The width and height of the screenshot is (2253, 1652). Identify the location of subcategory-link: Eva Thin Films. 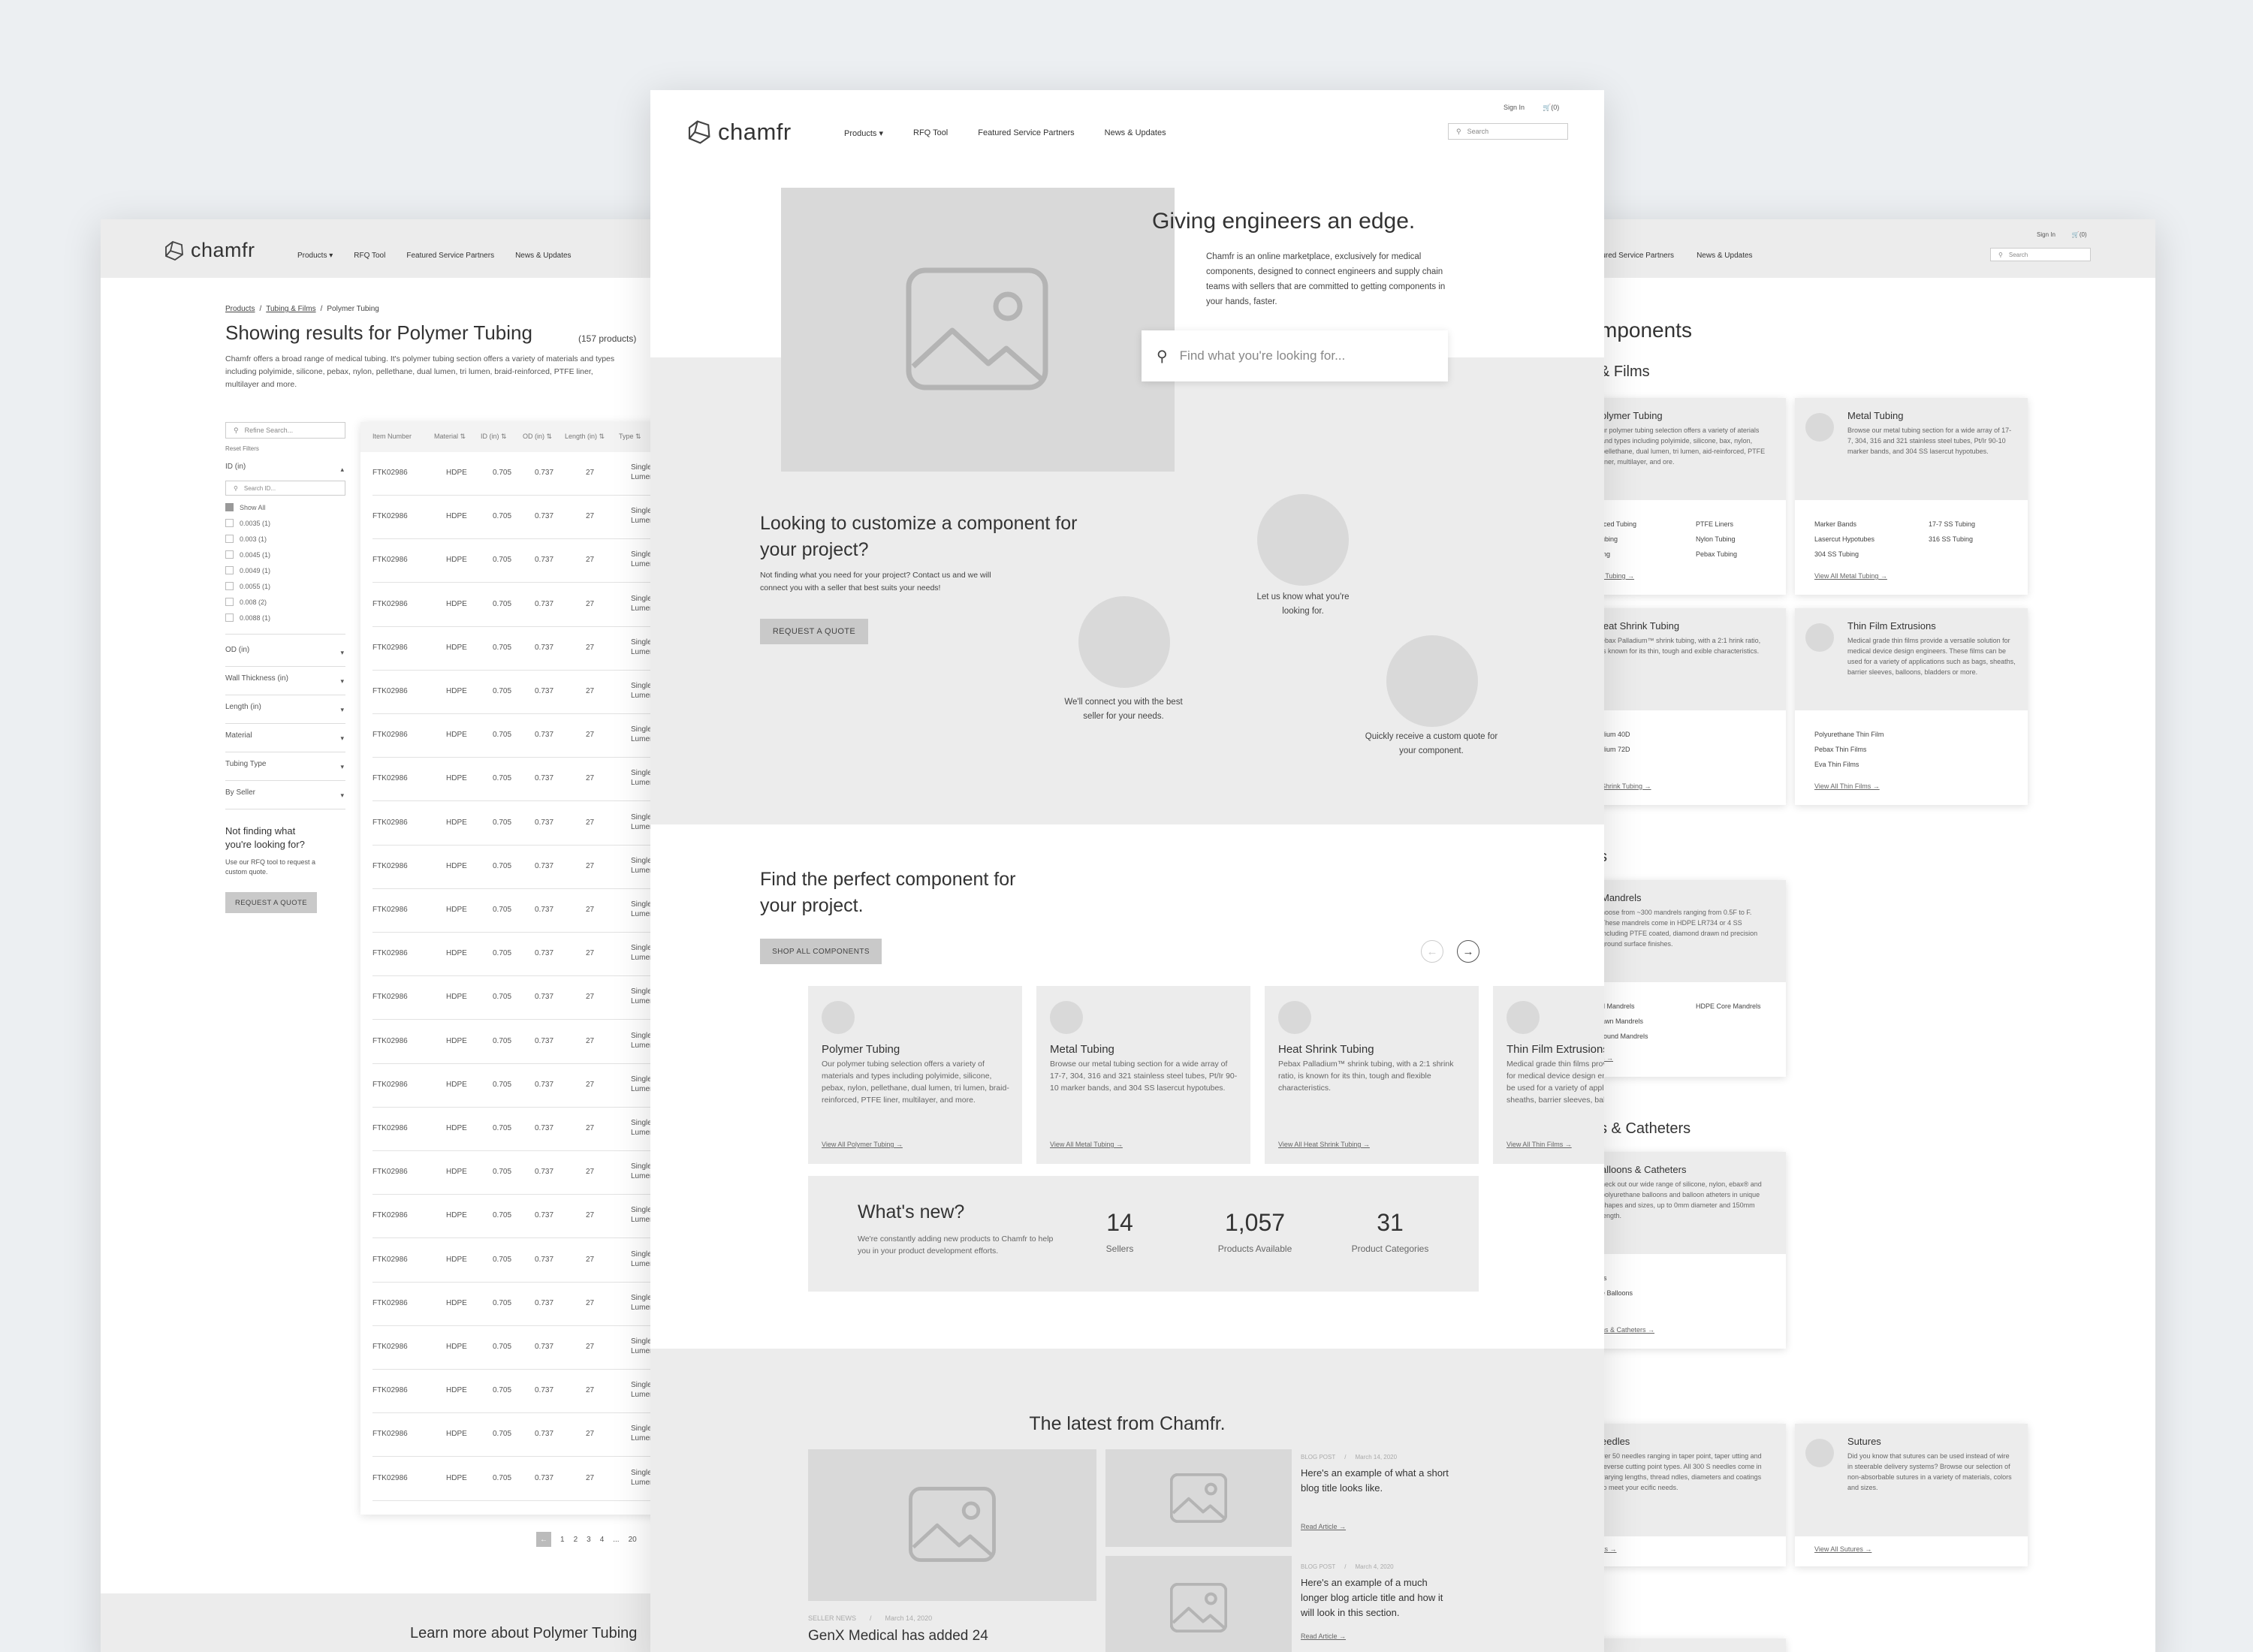
(1849, 764).